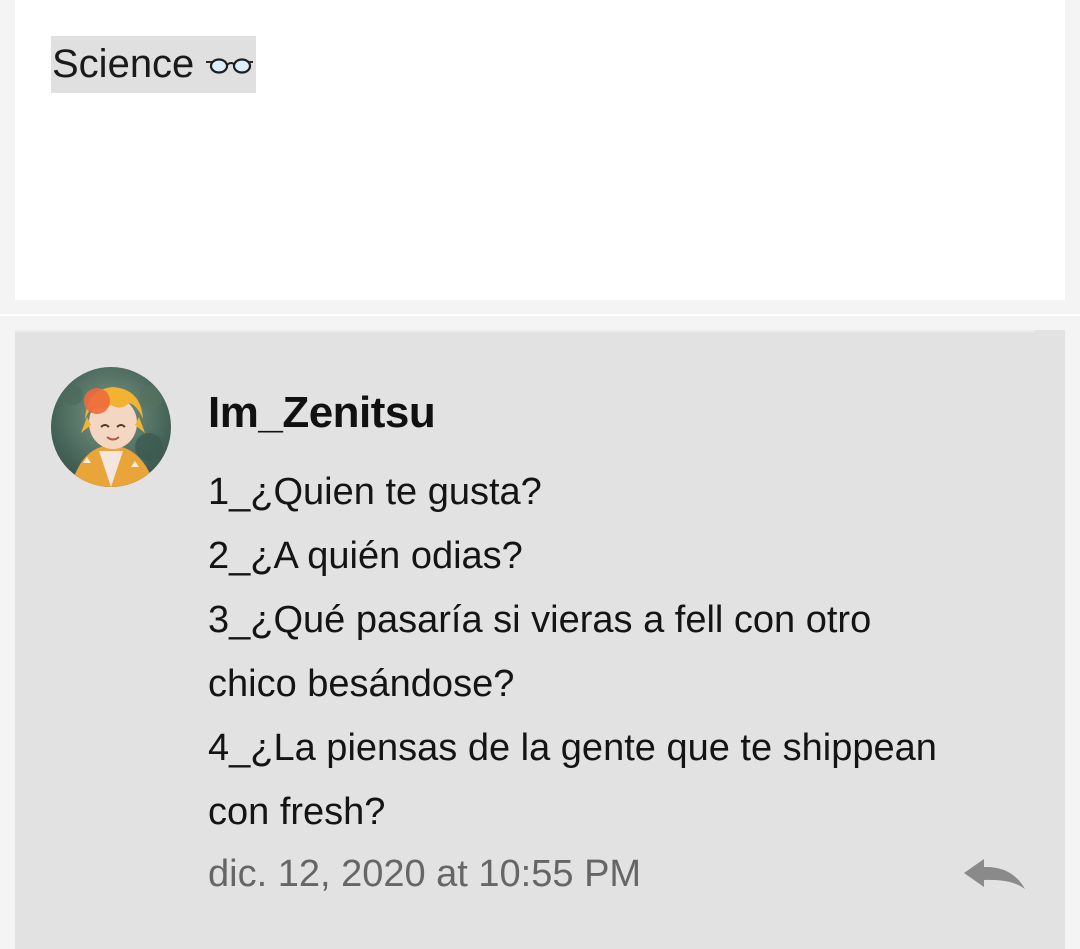 The width and height of the screenshot is (1080, 949). What do you see at coordinates (375, 492) in the screenshot?
I see `comment-line: 1_¿Quien te gusta?` at bounding box center [375, 492].